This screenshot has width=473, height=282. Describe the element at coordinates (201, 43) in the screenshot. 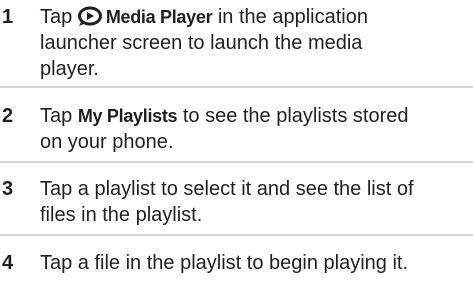

I see `step-line: launcher screen to launch the media` at that location.